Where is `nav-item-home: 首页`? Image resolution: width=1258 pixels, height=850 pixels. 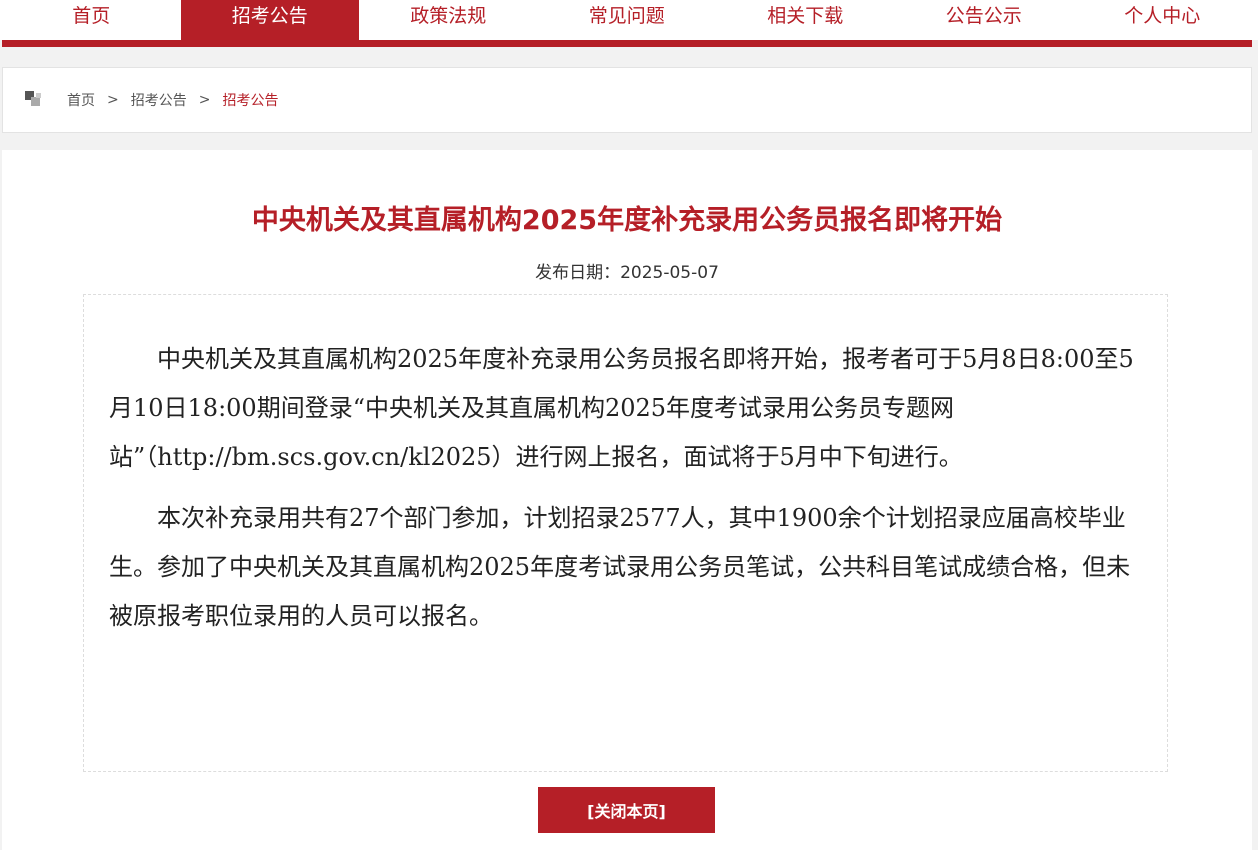 nav-item-home: 首页 is located at coordinates (91, 20).